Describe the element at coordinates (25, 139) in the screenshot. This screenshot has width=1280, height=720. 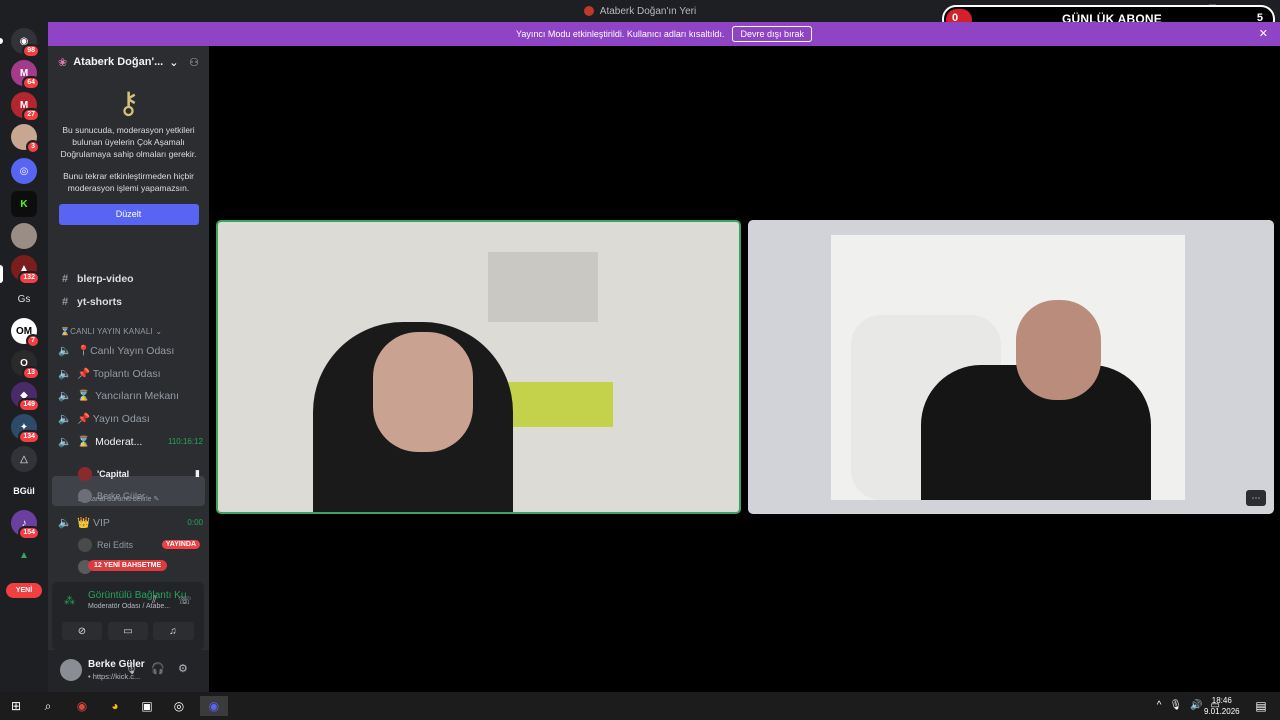
I see `server-icon: 3` at that location.